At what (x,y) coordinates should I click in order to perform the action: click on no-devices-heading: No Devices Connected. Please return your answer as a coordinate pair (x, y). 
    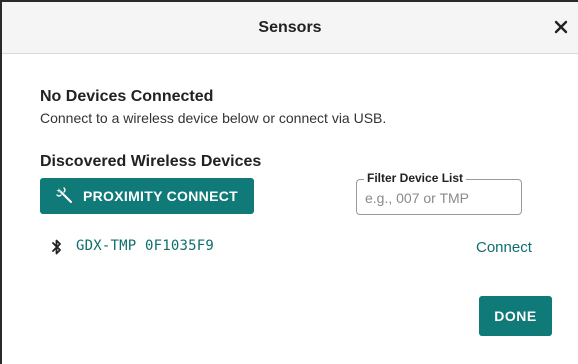
    Looking at the image, I should click on (127, 96).